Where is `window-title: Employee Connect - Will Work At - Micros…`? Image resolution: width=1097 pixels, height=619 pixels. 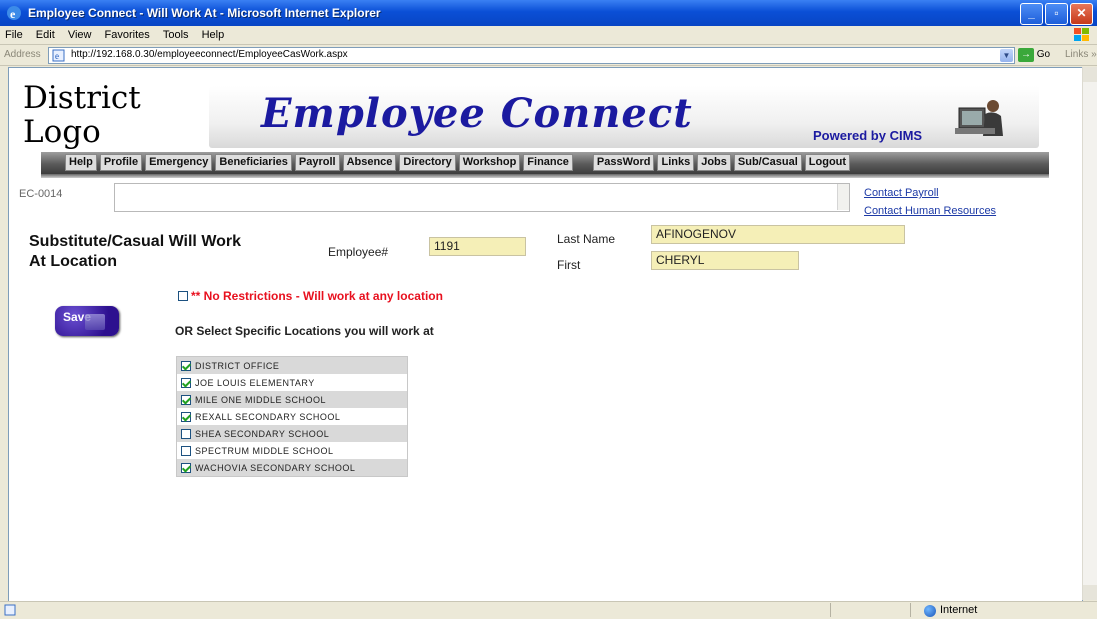 window-title: Employee Connect - Will Work At - Micros… is located at coordinates (204, 13).